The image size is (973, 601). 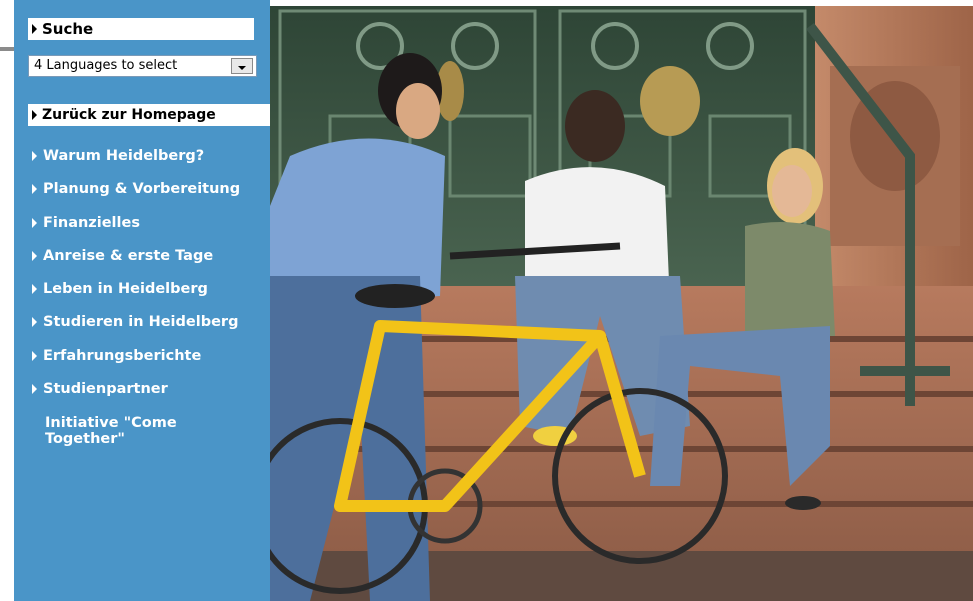 I want to click on nav-item-finanzielles: Finanzielles, so click(x=149, y=229).